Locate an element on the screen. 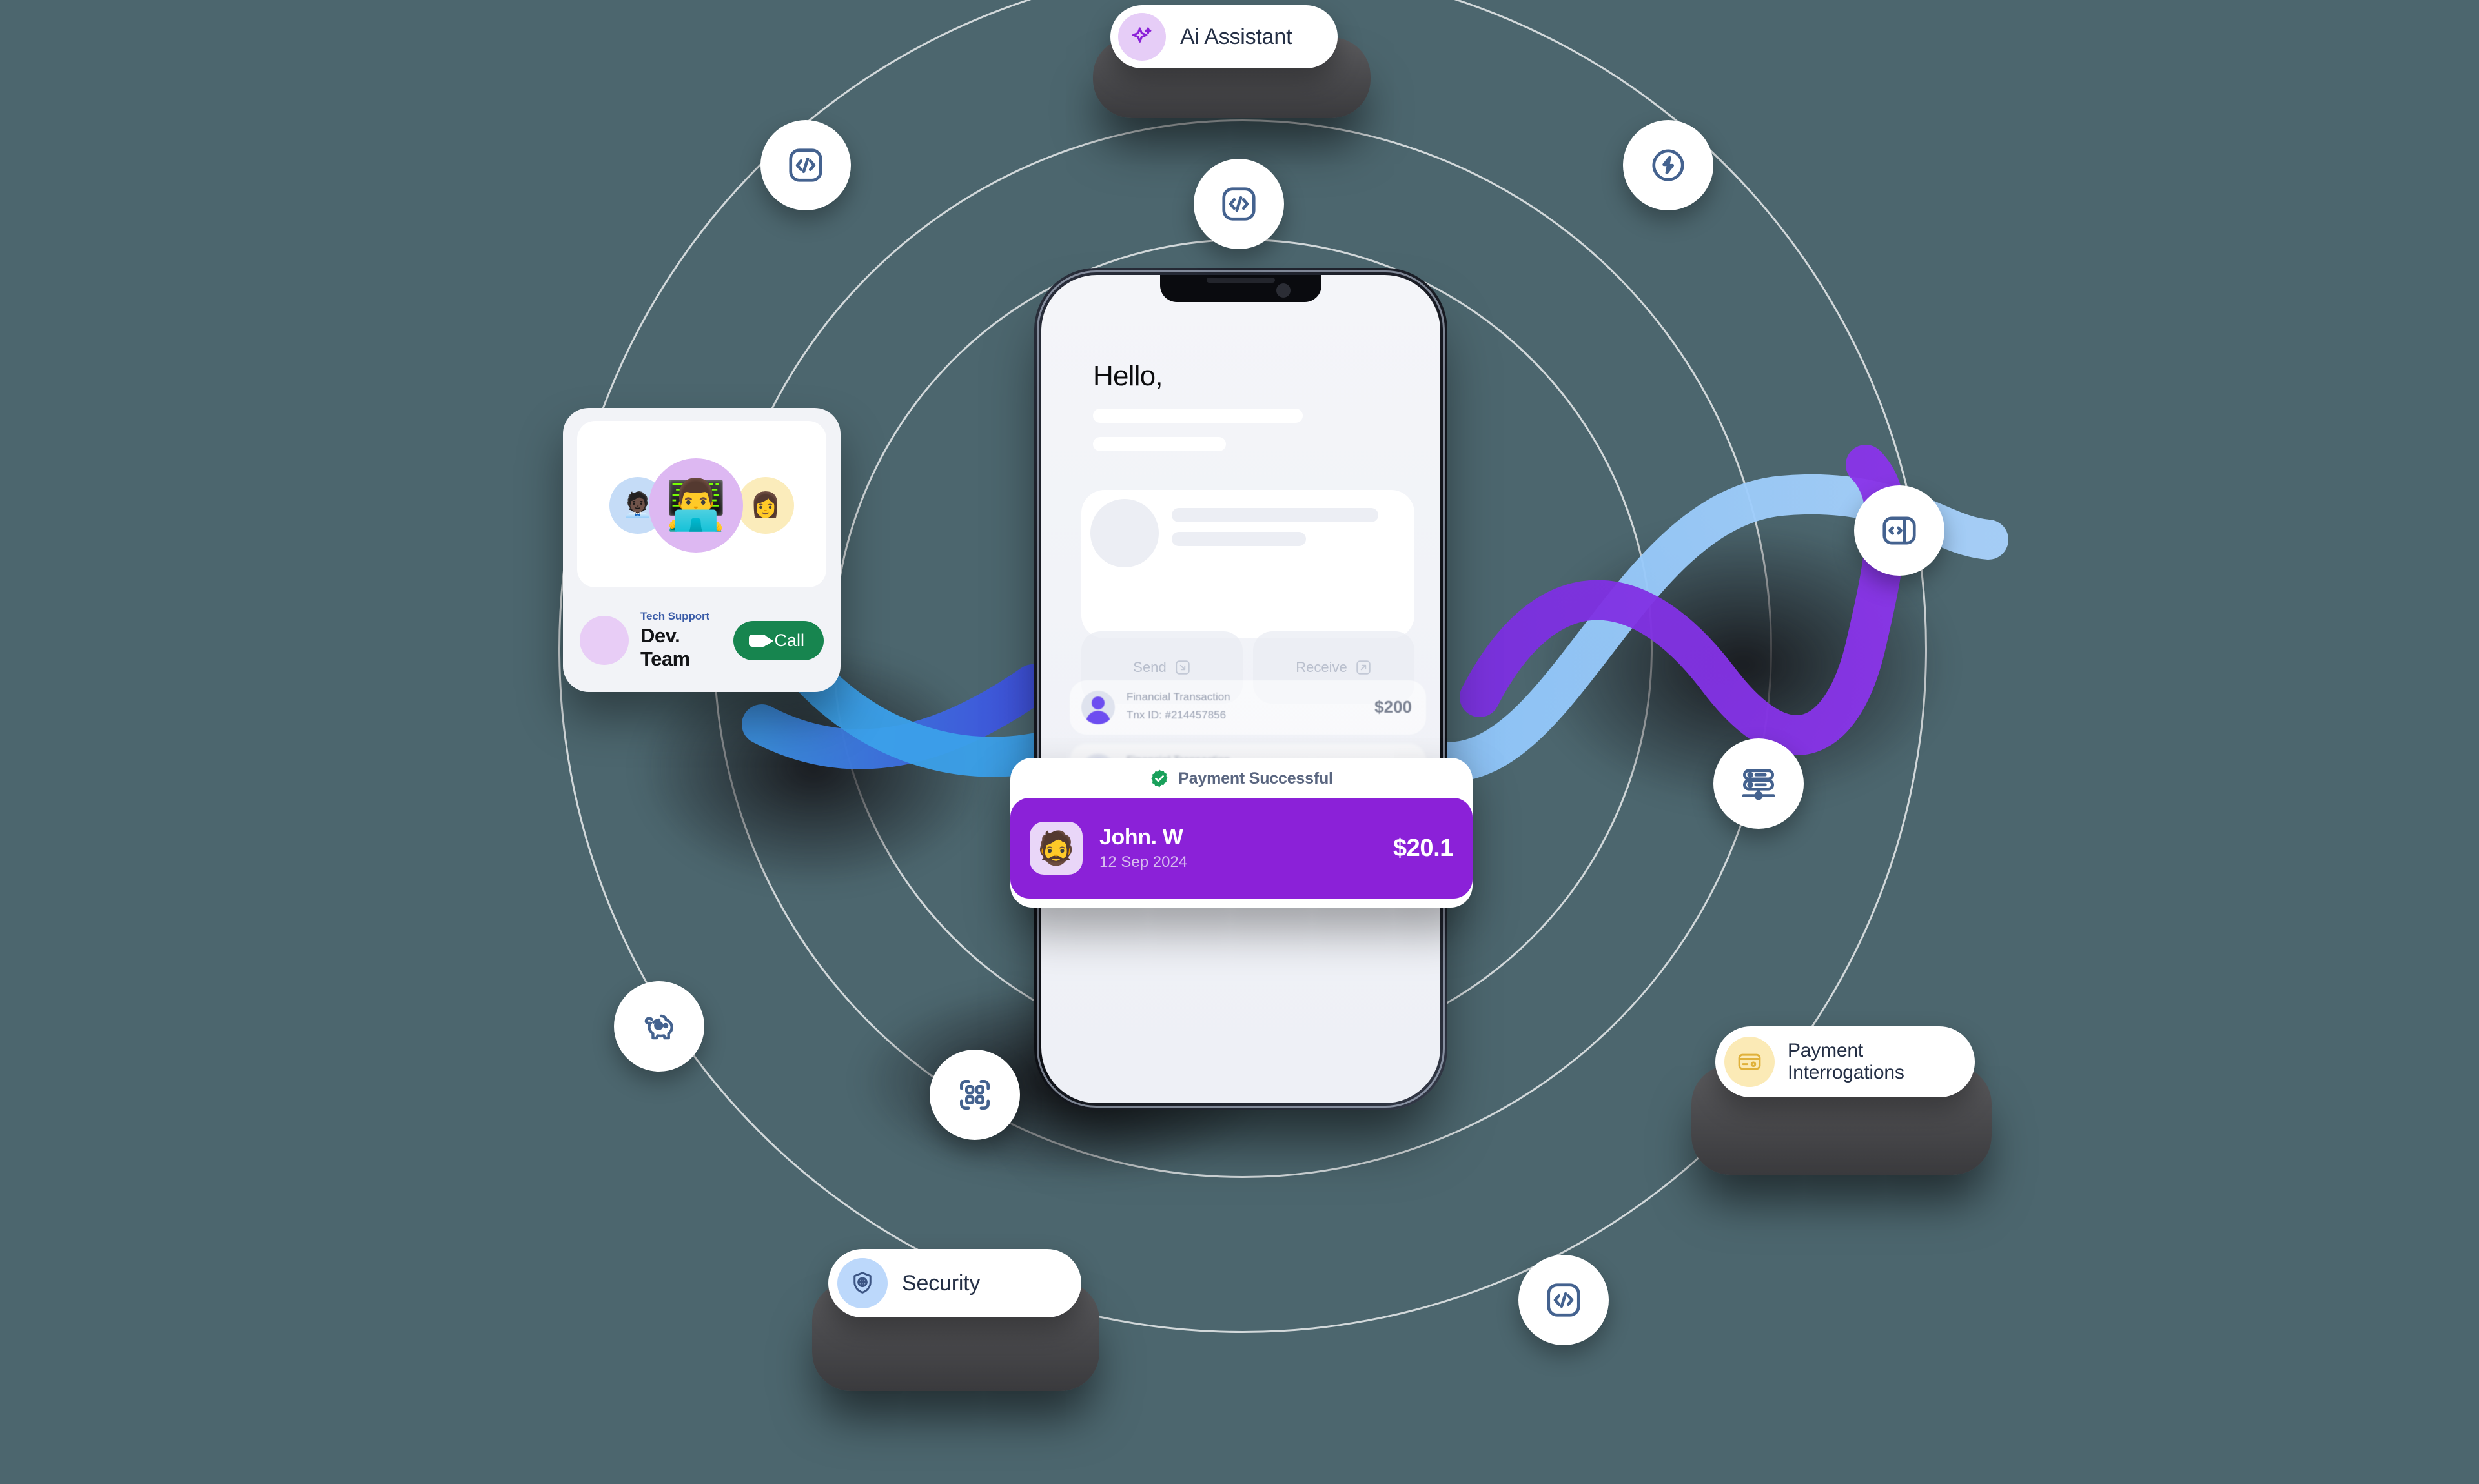  phone-notch is located at coordinates (1241, 288).